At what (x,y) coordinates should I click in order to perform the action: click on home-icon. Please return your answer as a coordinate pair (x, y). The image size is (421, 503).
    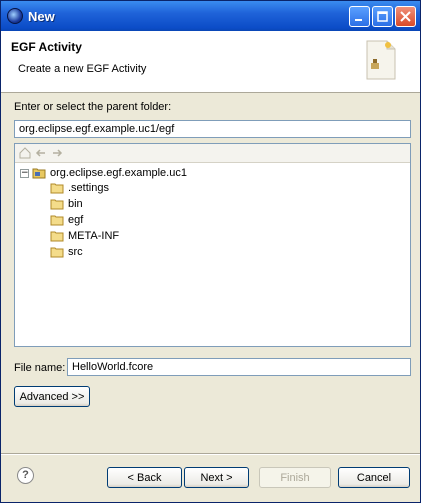
    Looking at the image, I should click on (25, 153).